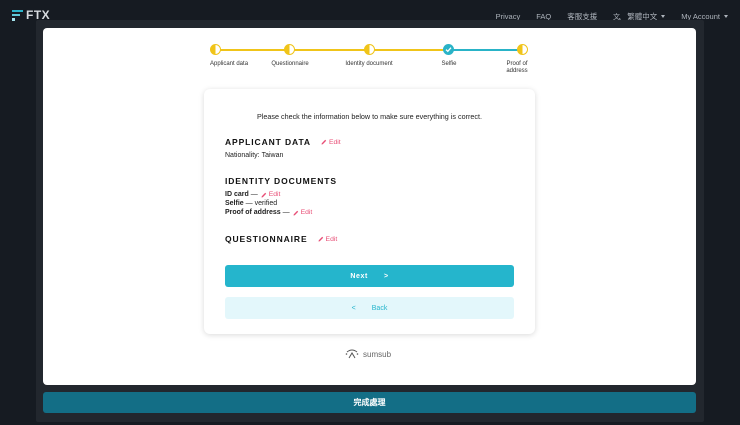 The width and height of the screenshot is (740, 425). Describe the element at coordinates (215, 49) in the screenshot. I see `step-applicant-data-indicator` at that location.